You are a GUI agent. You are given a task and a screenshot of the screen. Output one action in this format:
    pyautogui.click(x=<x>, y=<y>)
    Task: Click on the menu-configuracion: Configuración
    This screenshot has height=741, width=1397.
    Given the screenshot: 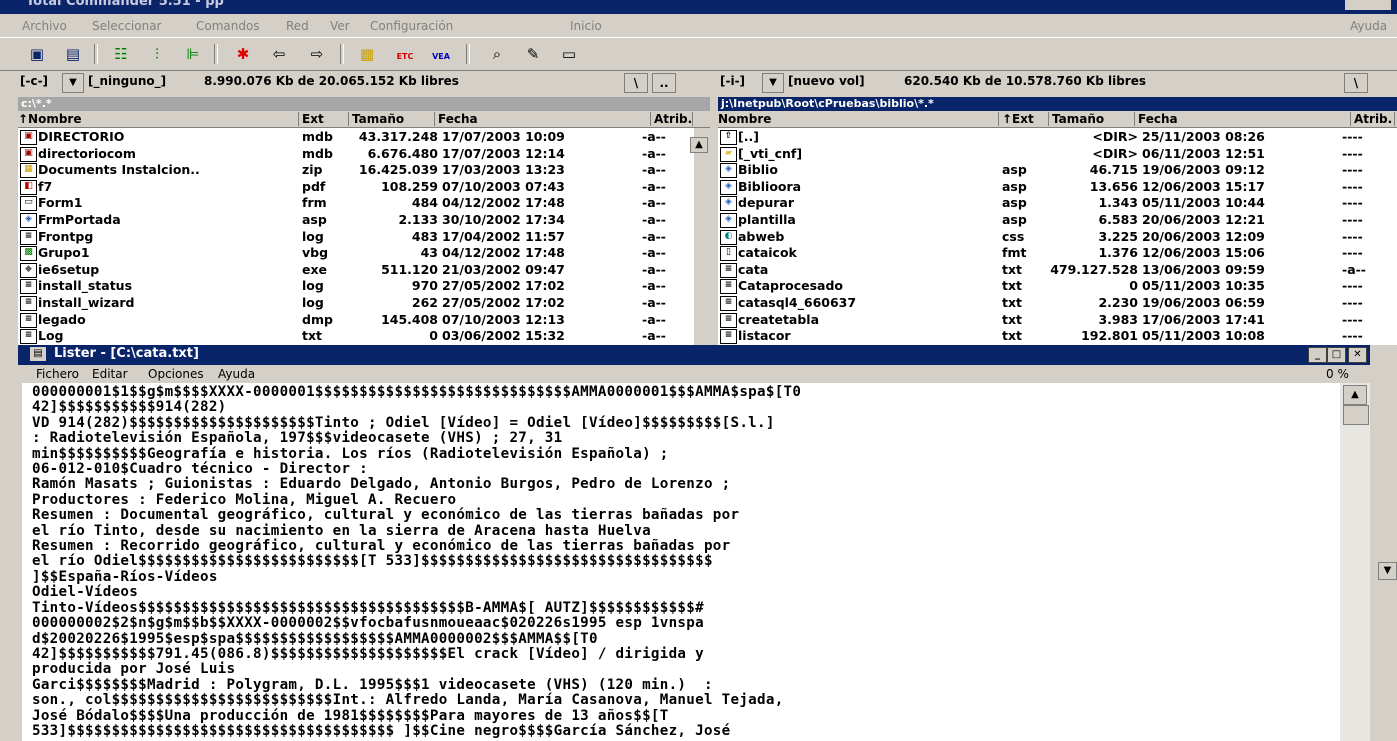 What is the action you would take?
    pyautogui.click(x=411, y=26)
    